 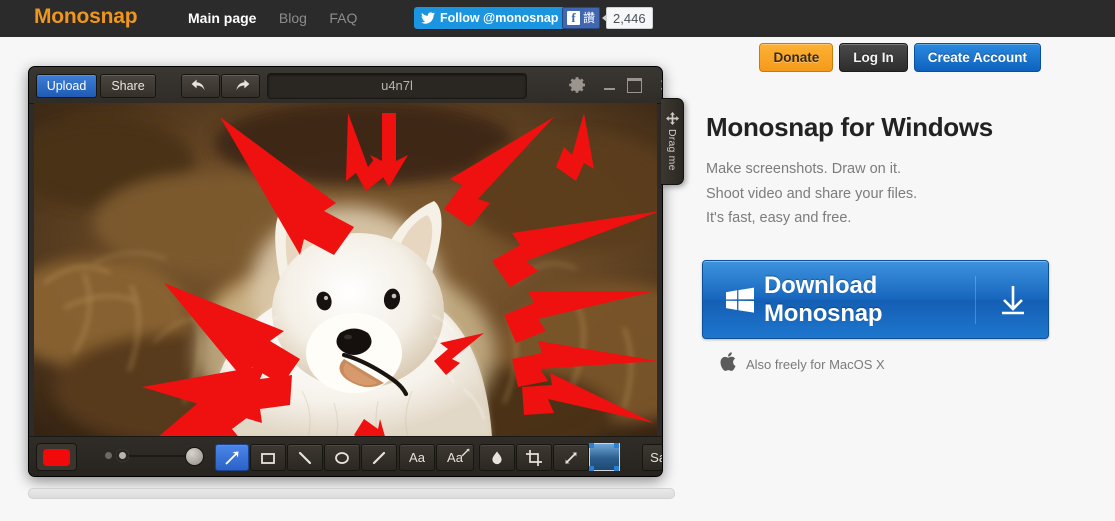 I want to click on slider-handle, so click(x=194, y=456).